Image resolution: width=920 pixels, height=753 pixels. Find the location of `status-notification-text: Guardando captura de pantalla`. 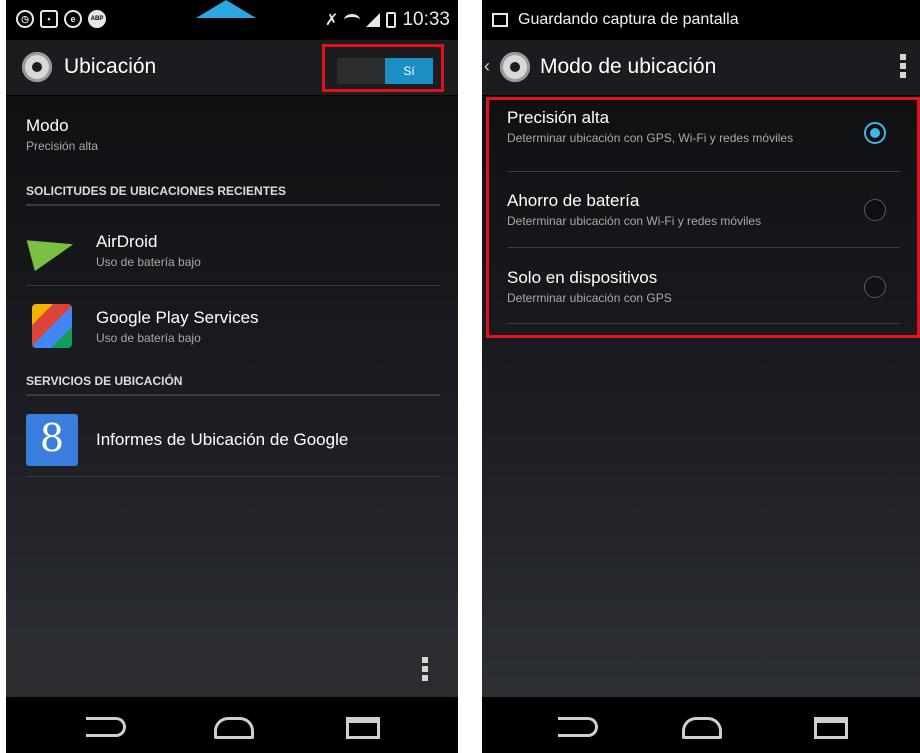

status-notification-text: Guardando captura de pantalla is located at coordinates (628, 19).